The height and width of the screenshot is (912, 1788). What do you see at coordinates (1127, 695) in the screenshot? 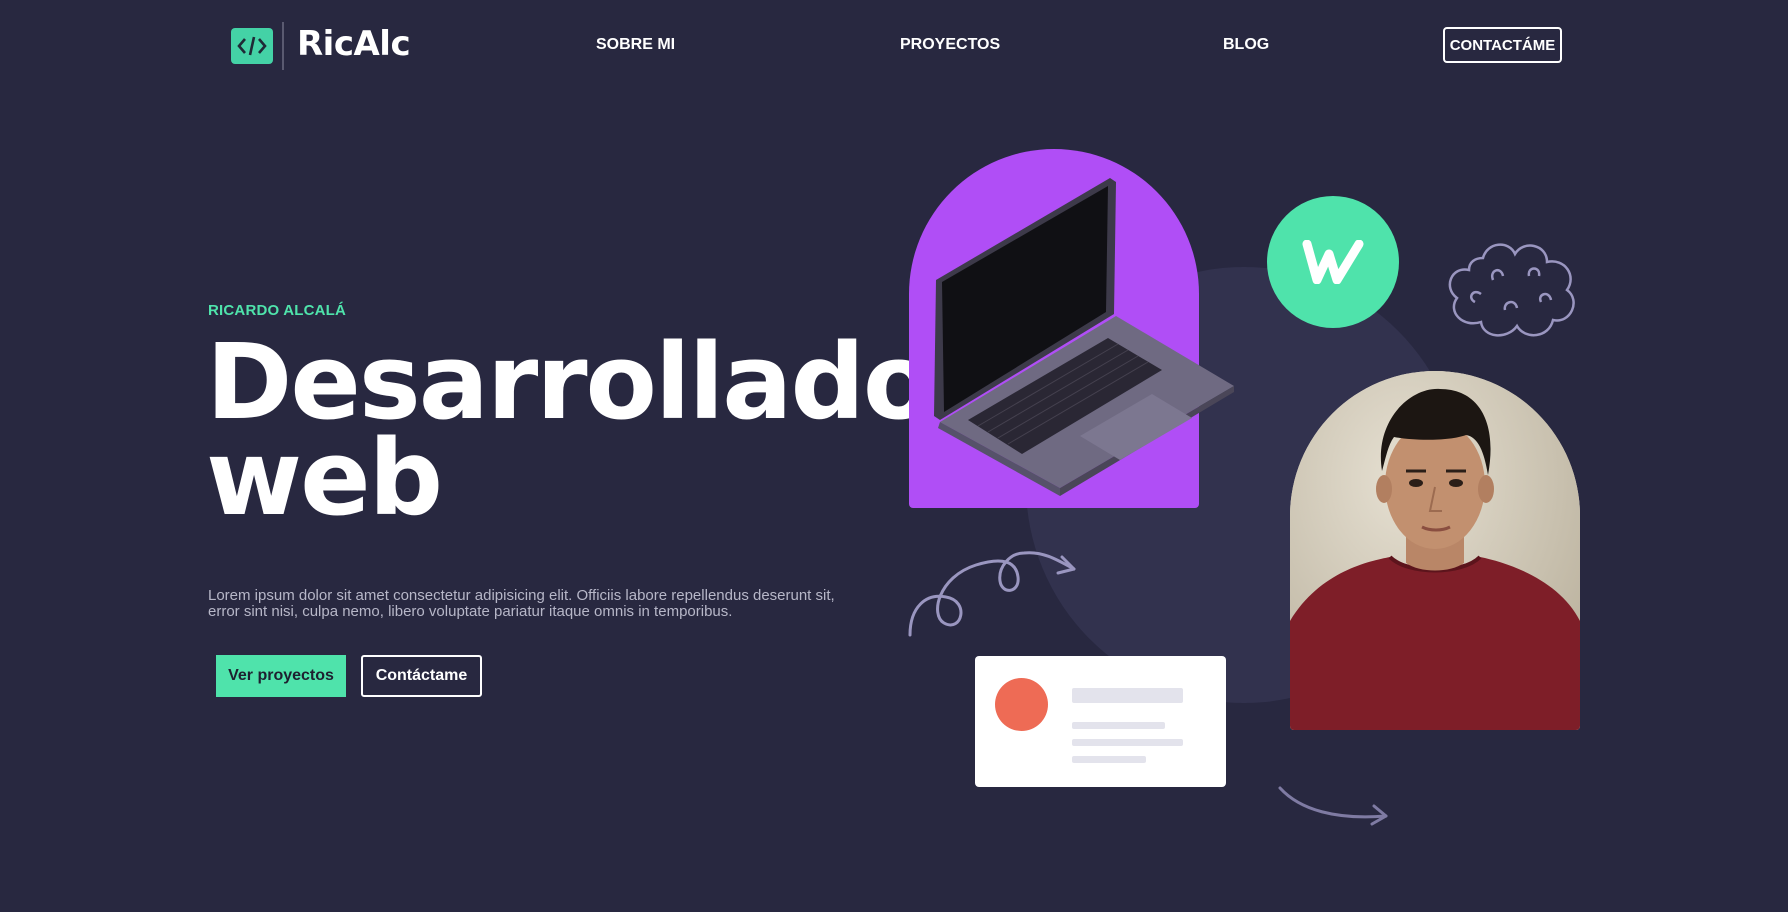
I see `card-title-line` at bounding box center [1127, 695].